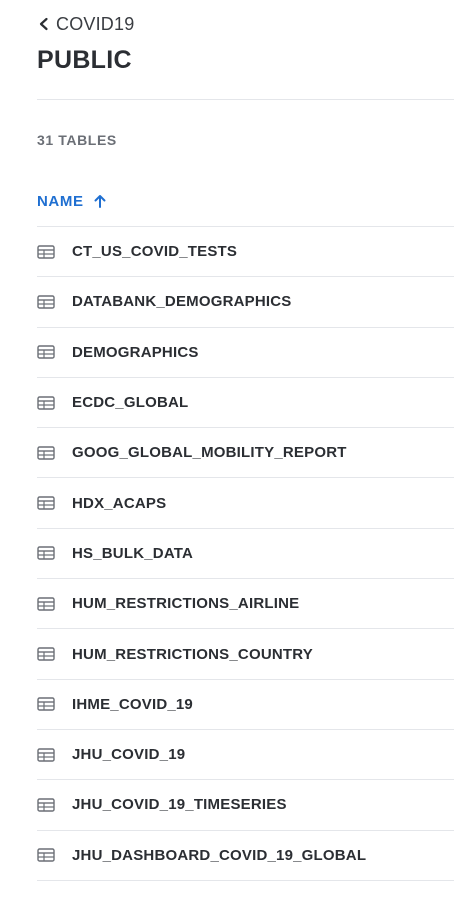  Describe the element at coordinates (245, 503) in the screenshot. I see `table-row: HDX_ACAPS` at that location.